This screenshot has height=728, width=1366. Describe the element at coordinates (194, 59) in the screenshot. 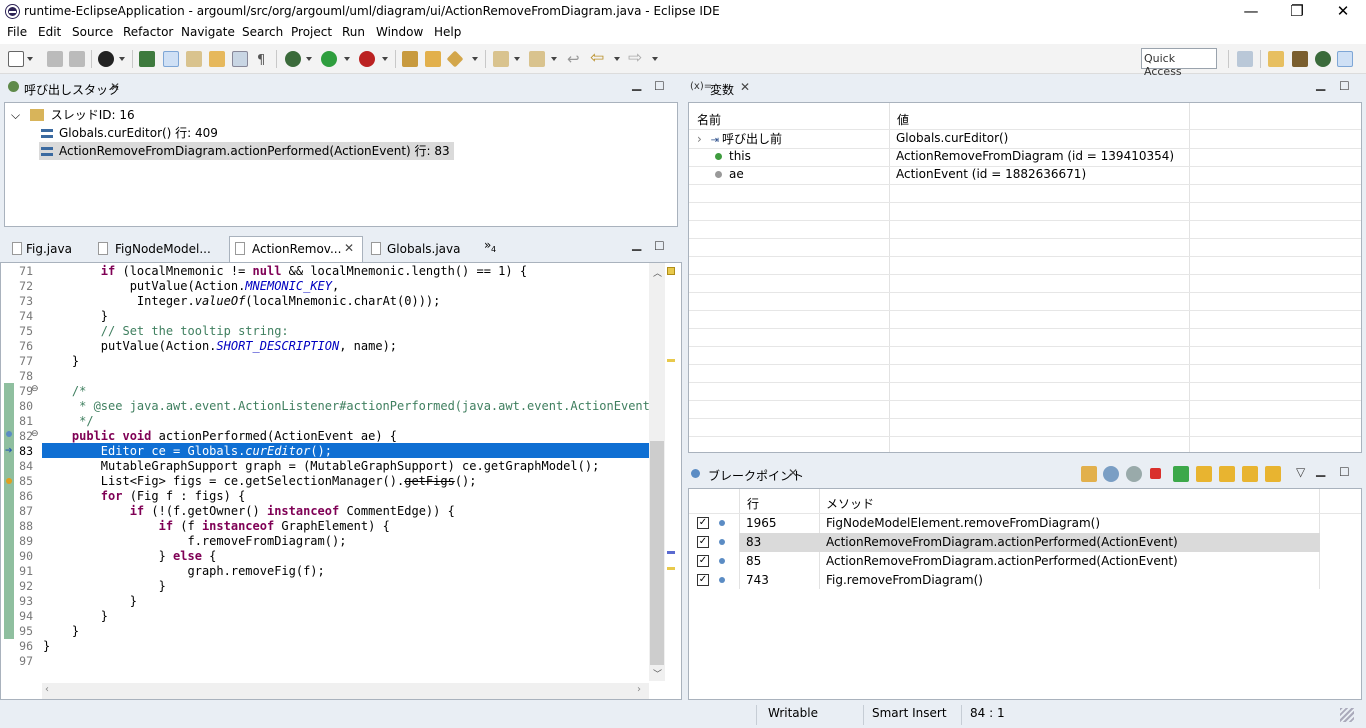

I see `toggle-breadcrumb-icon` at that location.